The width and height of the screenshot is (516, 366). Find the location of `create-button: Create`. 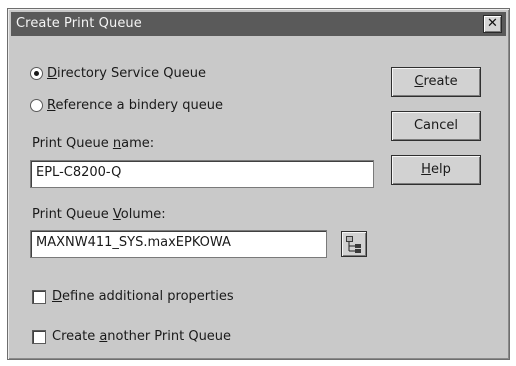

create-button: Create is located at coordinates (436, 82).